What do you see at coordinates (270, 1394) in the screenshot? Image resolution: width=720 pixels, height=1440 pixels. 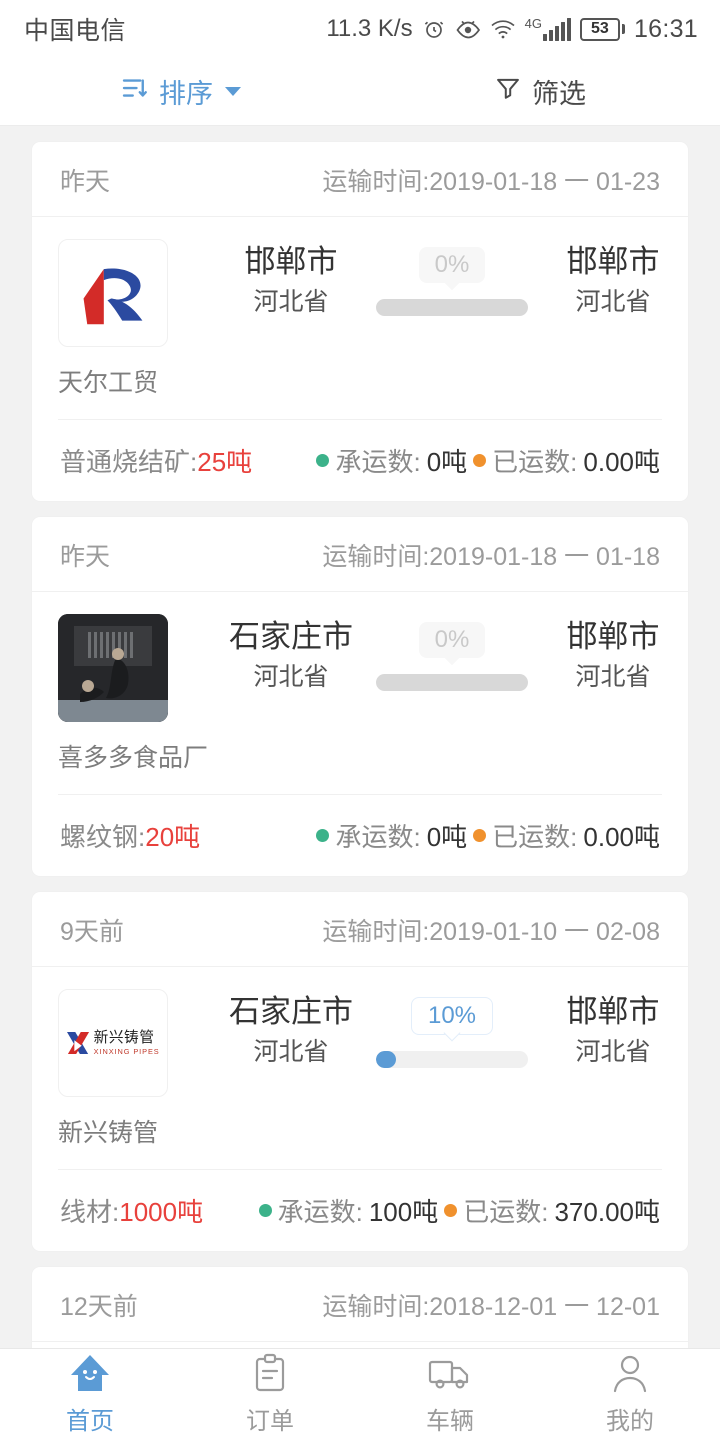 I see `tab-orders: 订单` at bounding box center [270, 1394].